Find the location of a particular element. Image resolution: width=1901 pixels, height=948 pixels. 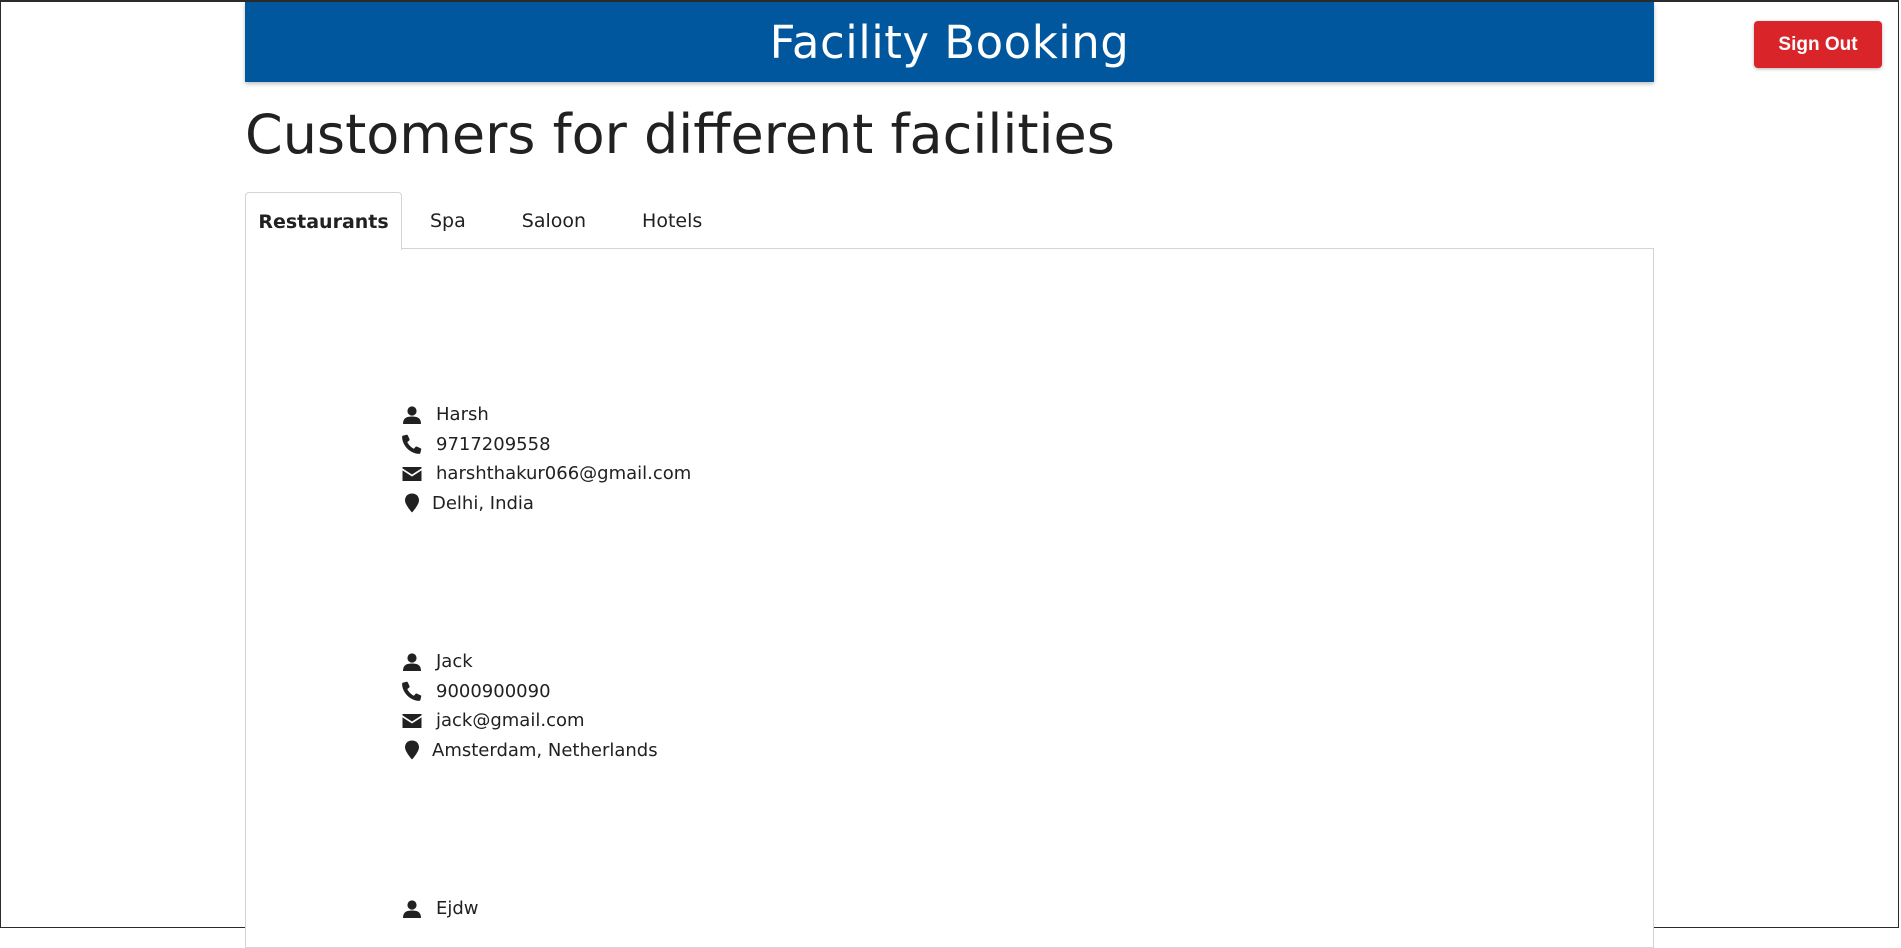

customer-email: harshthakur066@gmail.com is located at coordinates (564, 474).